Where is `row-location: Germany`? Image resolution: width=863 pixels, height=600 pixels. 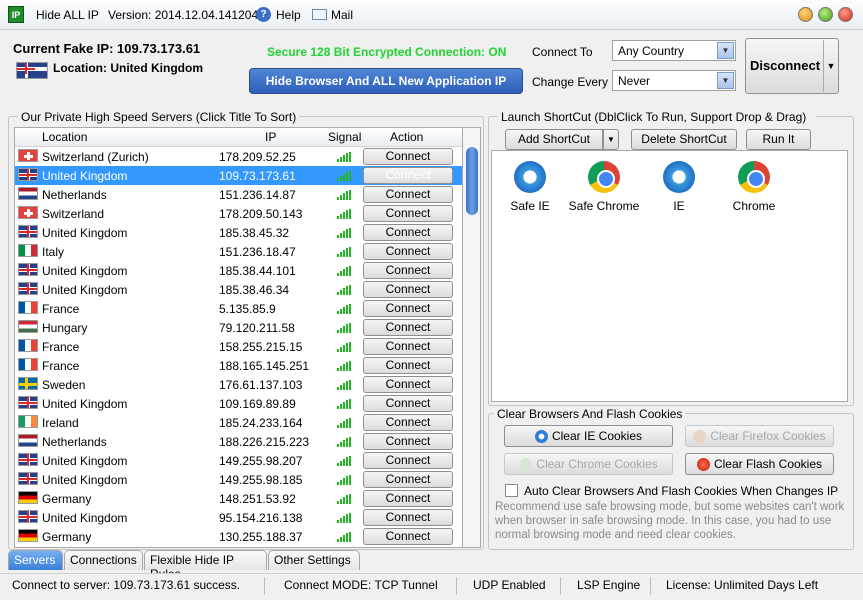 row-location: Germany is located at coordinates (67, 537).